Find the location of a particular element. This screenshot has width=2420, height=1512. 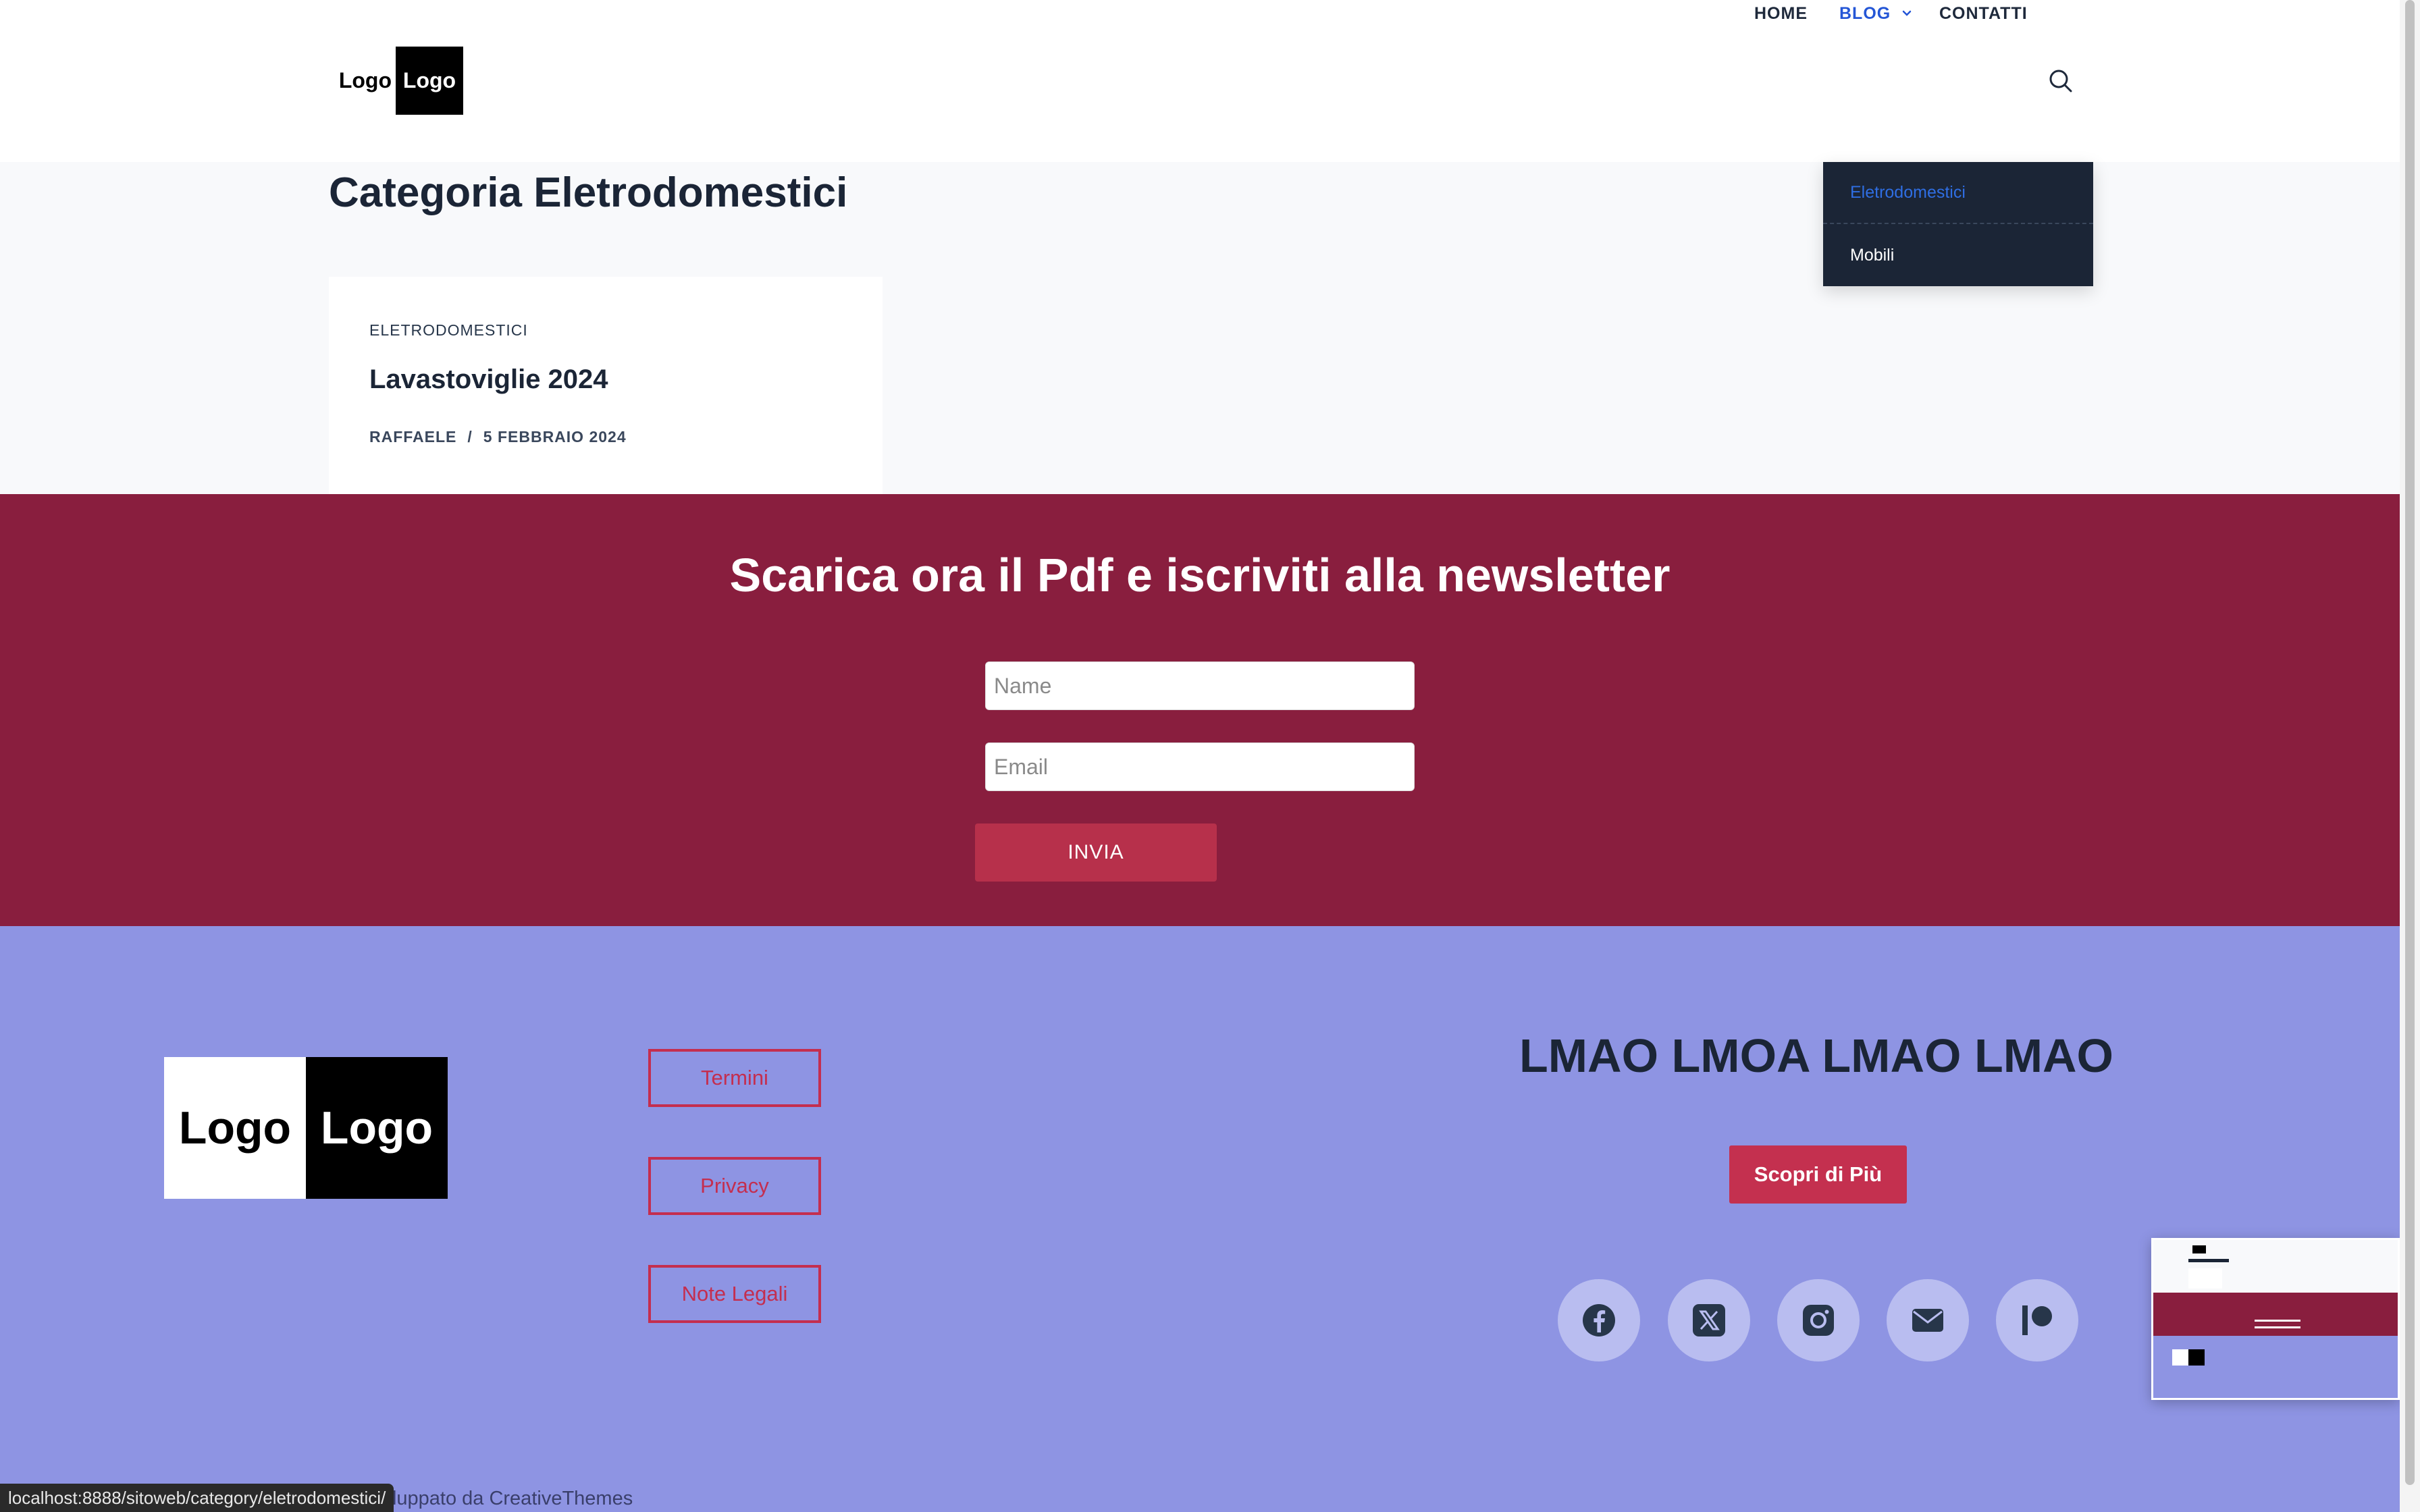

scrollbar-thumb is located at coordinates (2410, 742).